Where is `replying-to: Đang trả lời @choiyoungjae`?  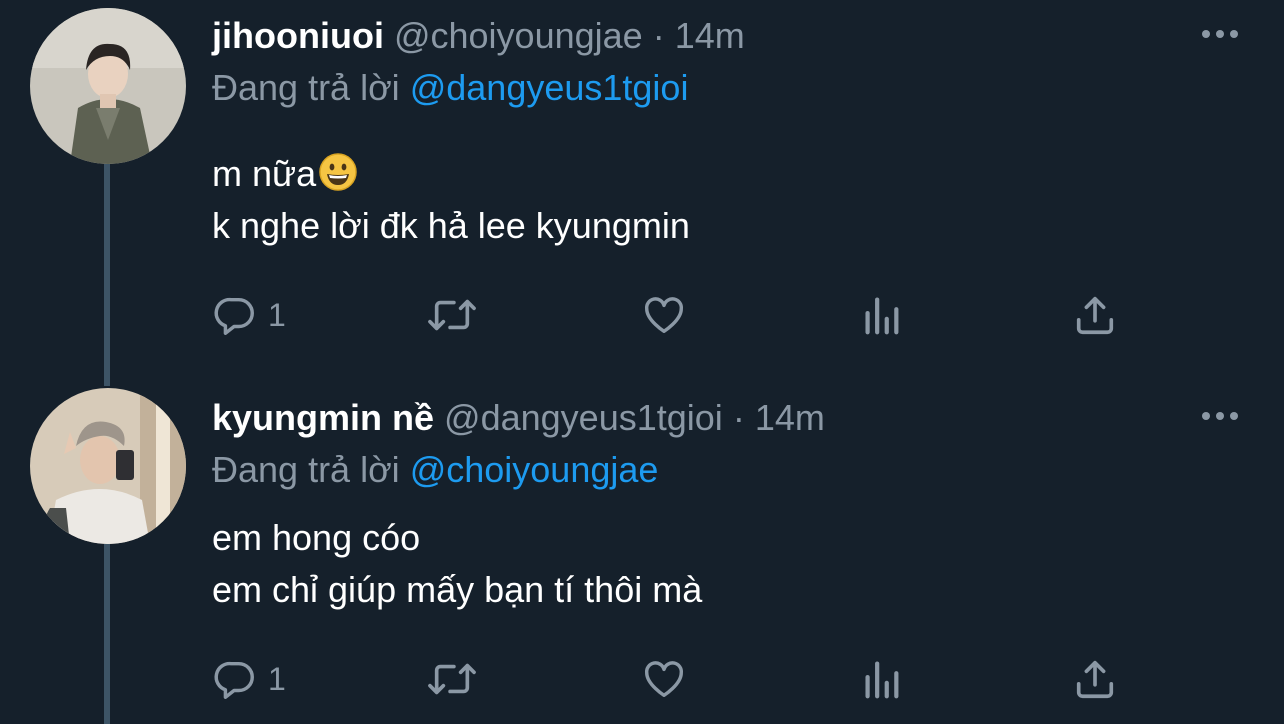 replying-to: Đang trả lời @choiyoungjae is located at coordinates (435, 470).